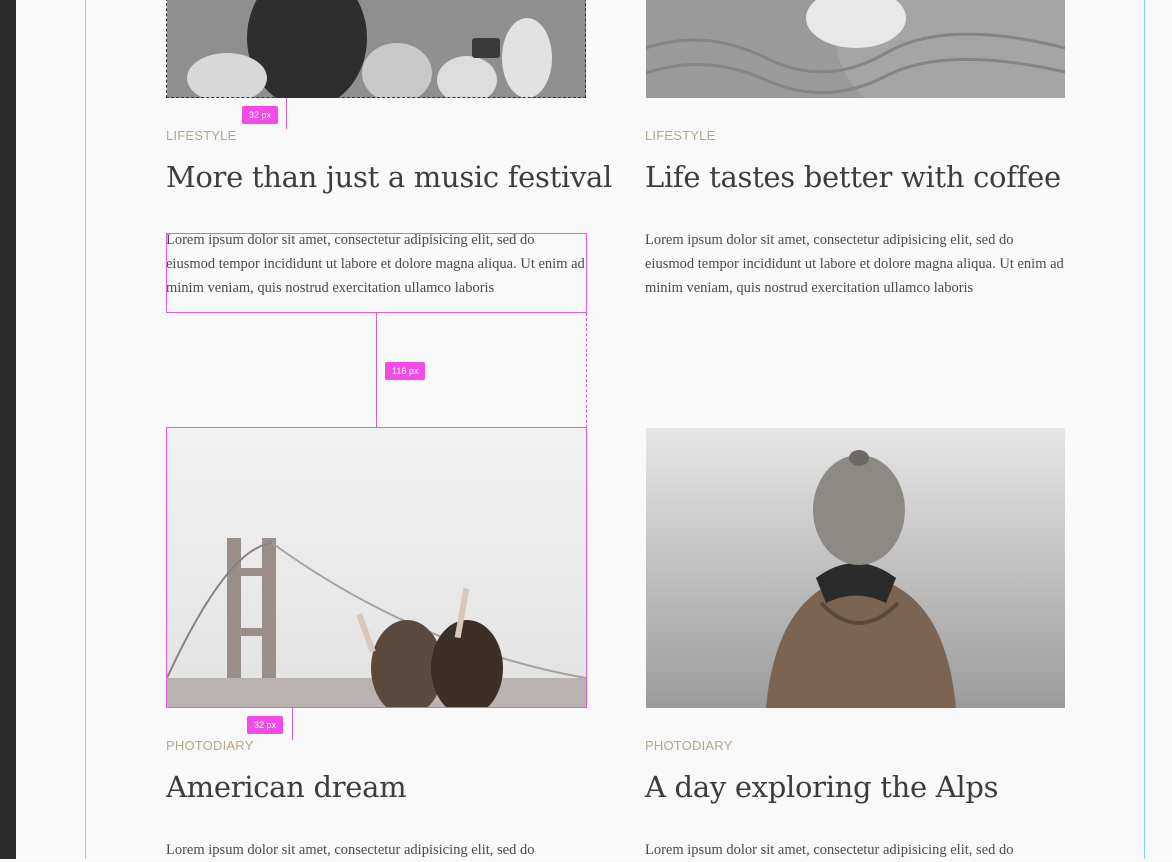  I want to click on left-panel-edge, so click(8, 429).